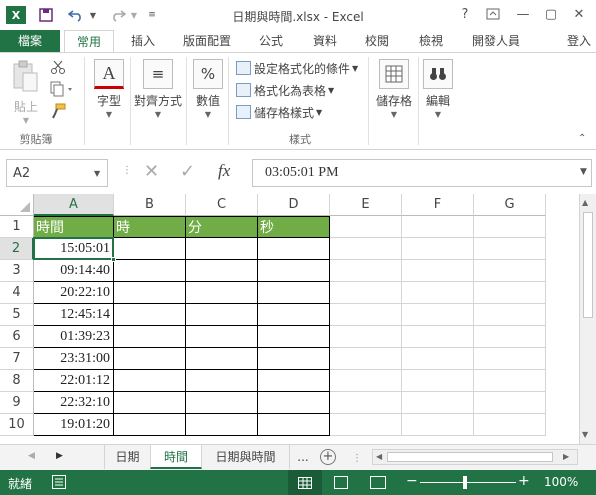  What do you see at coordinates (113, 259) in the screenshot?
I see `fill-handle` at bounding box center [113, 259].